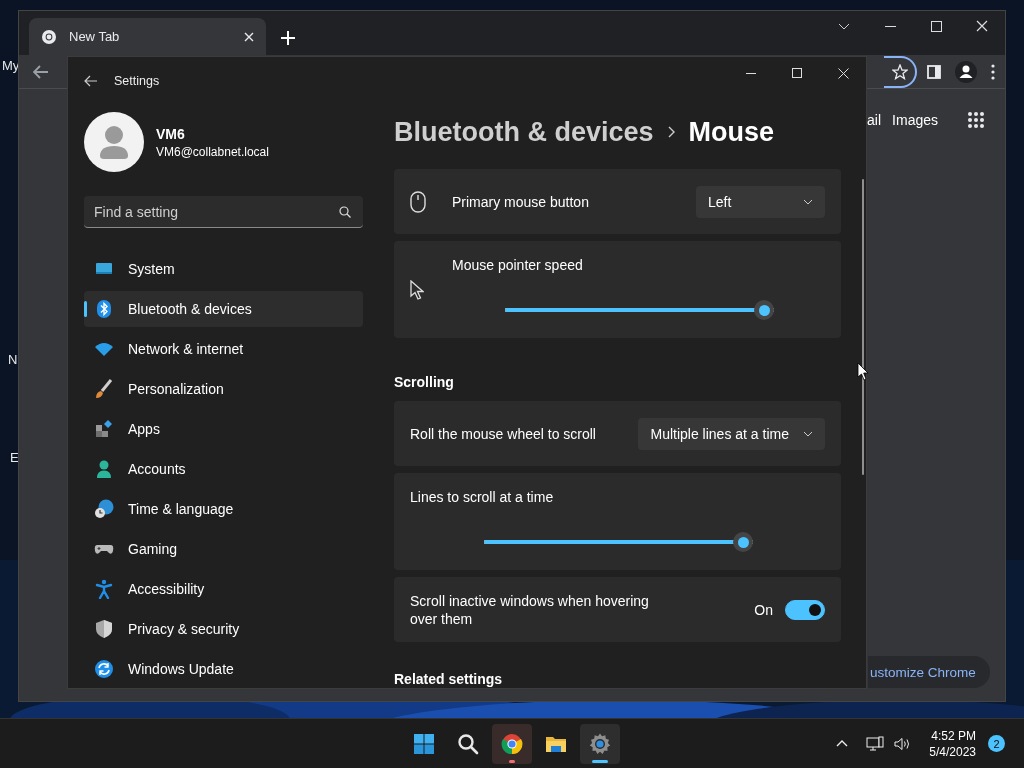  What do you see at coordinates (524, 132) in the screenshot?
I see `breadcrumb-link: Bluetooth & devices` at bounding box center [524, 132].